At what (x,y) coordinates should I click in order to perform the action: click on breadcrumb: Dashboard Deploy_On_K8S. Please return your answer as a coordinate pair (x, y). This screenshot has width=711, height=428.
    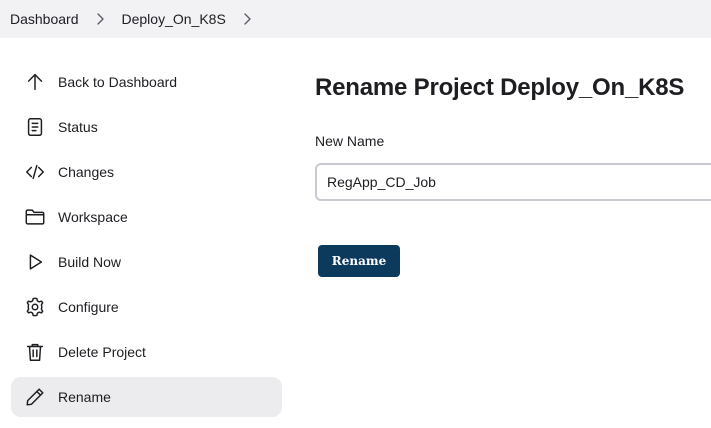
    Looking at the image, I should click on (355, 19).